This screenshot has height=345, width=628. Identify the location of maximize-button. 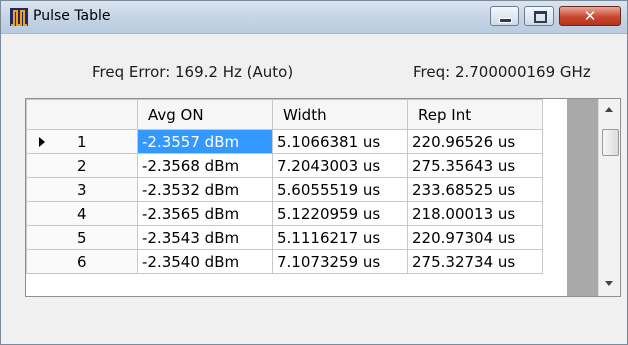
(539, 16).